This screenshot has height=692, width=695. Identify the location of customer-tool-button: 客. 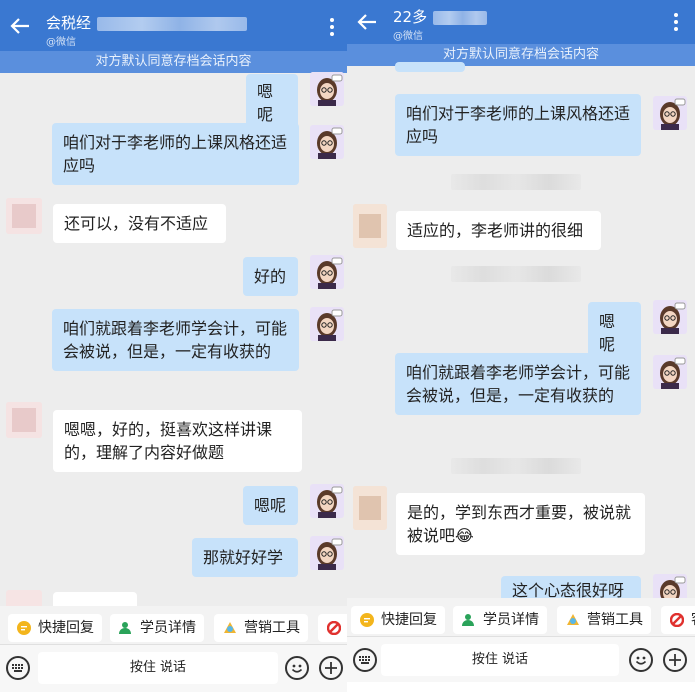
(678, 620).